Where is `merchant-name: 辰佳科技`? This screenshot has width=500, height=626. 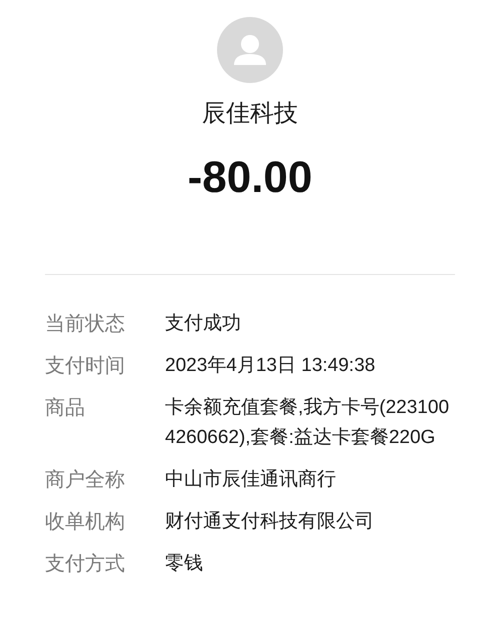
merchant-name: 辰佳科技 is located at coordinates (250, 114).